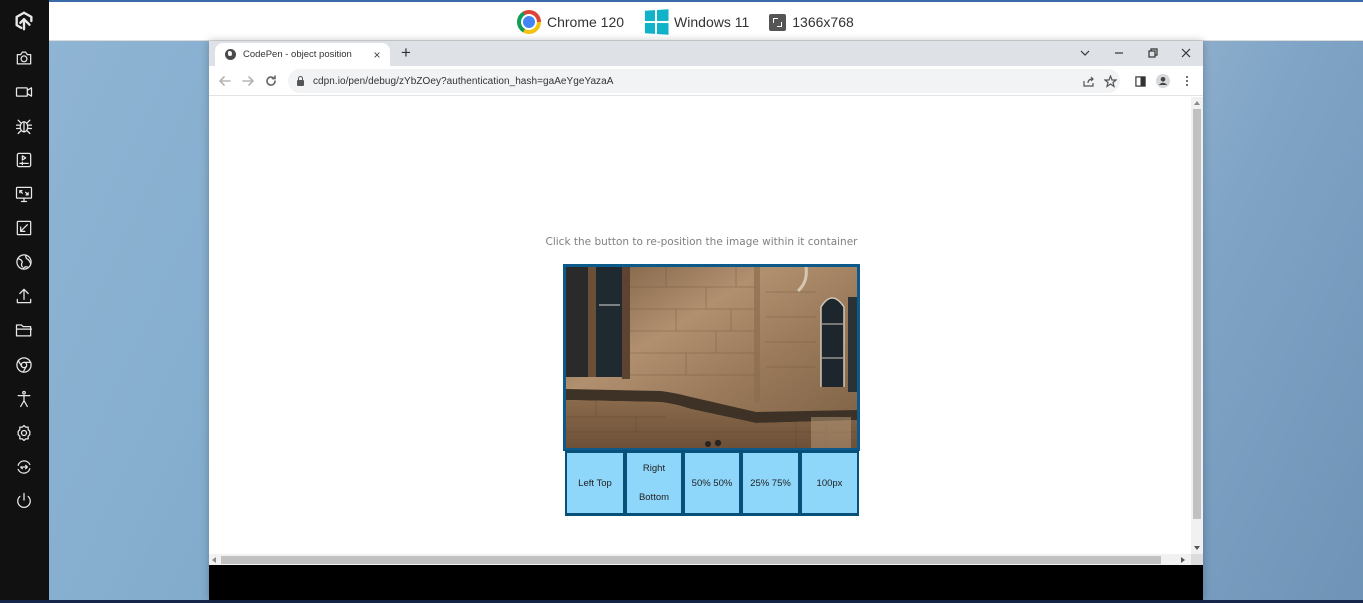  What do you see at coordinates (24, 126) in the screenshot?
I see `bug-icon` at bounding box center [24, 126].